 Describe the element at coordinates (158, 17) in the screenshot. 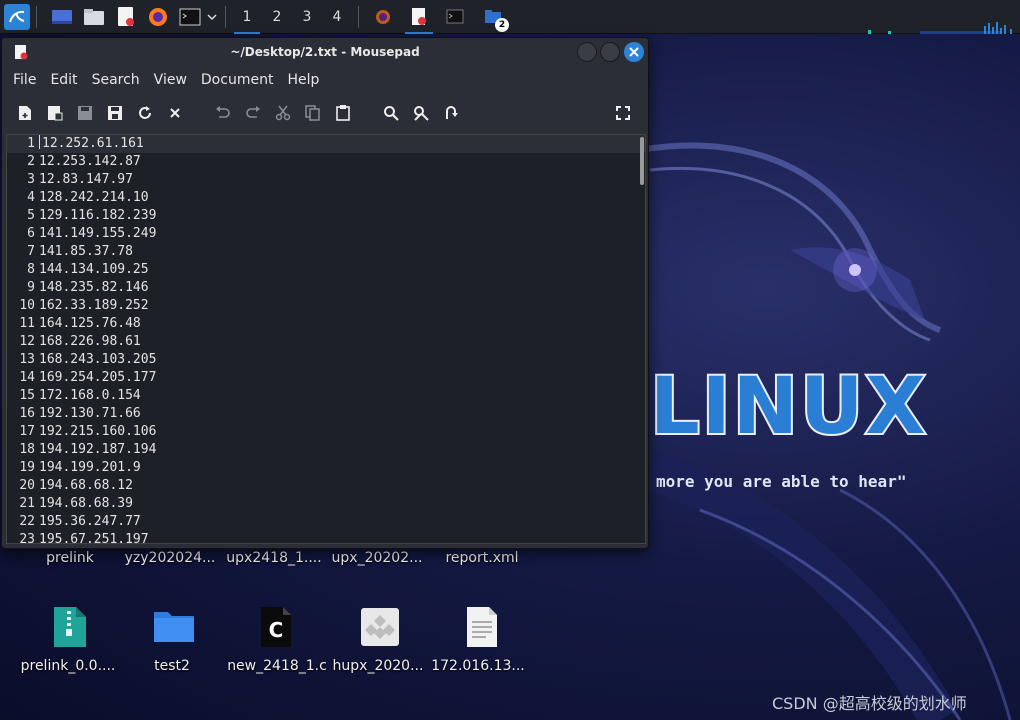

I see `firefox-icon` at that location.